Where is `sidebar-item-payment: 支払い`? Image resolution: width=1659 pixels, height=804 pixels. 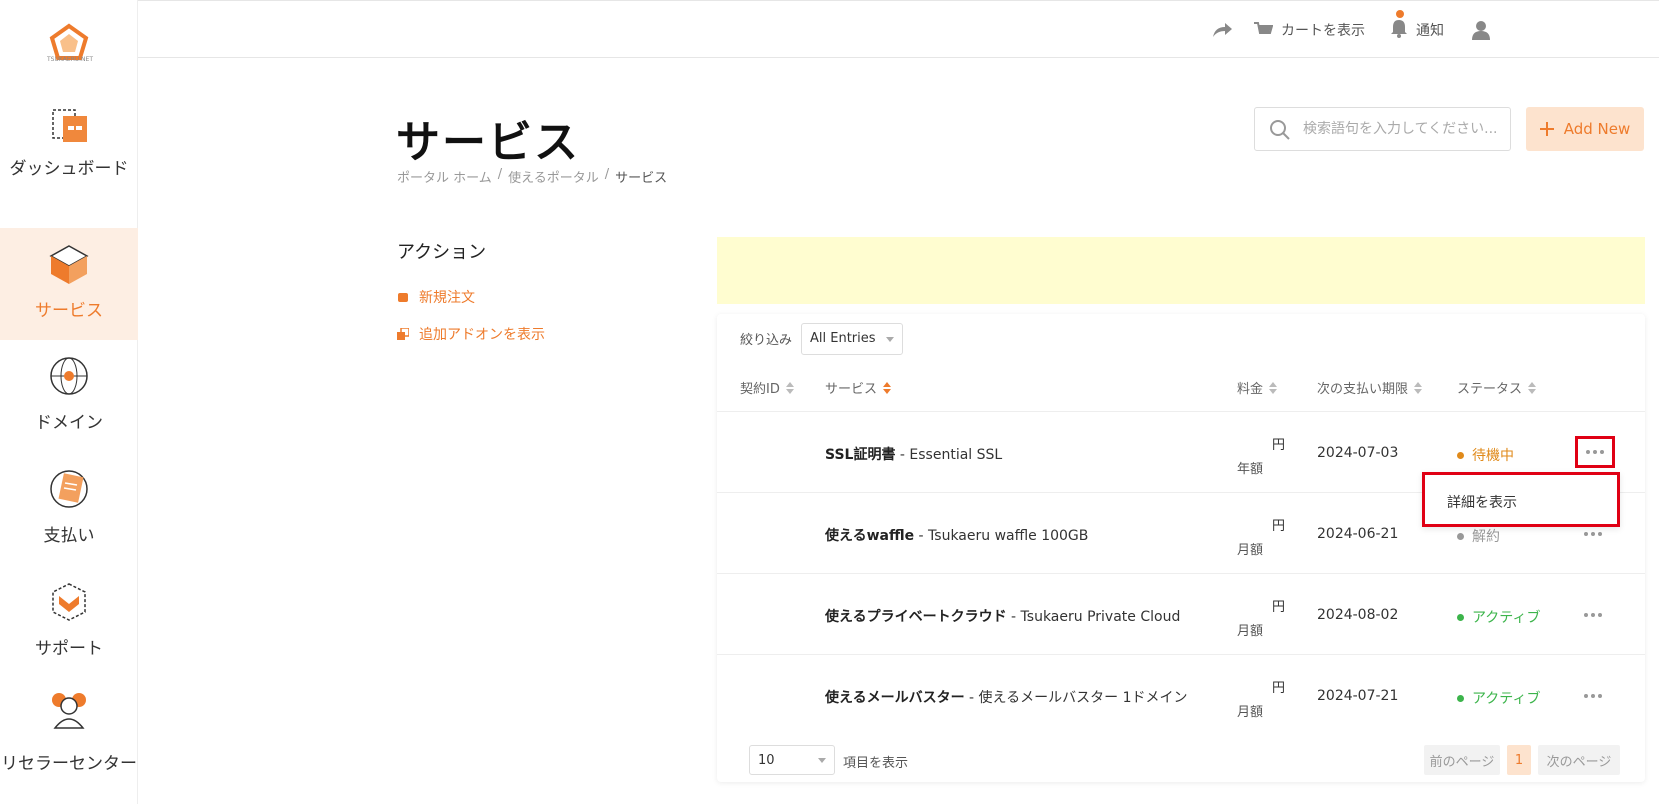 sidebar-item-payment: 支払い is located at coordinates (69, 509).